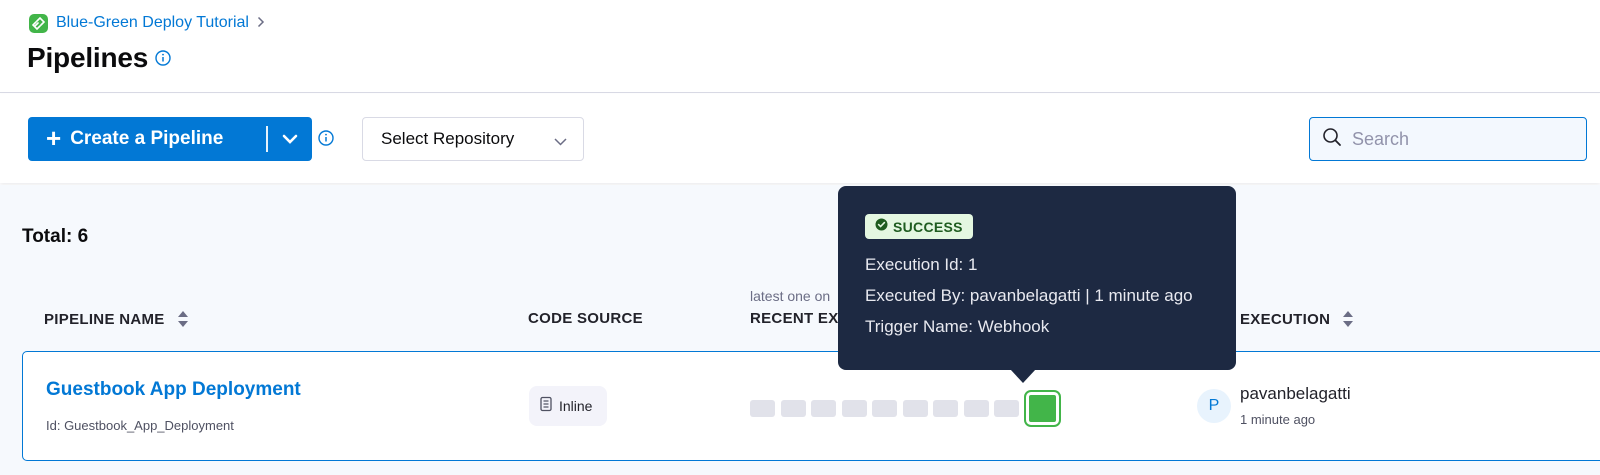 This screenshot has width=1600, height=475. I want to click on column-header-label: CODE SOURCE, so click(585, 318).